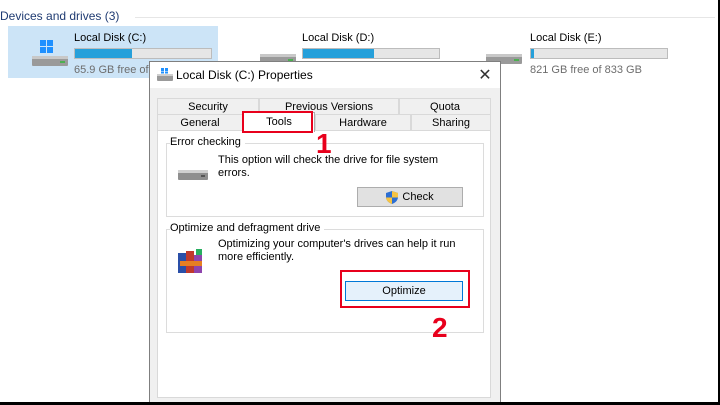 The height and width of the screenshot is (405, 720). I want to click on dialog-title: Local Disk (C:) Properties, so click(244, 75).